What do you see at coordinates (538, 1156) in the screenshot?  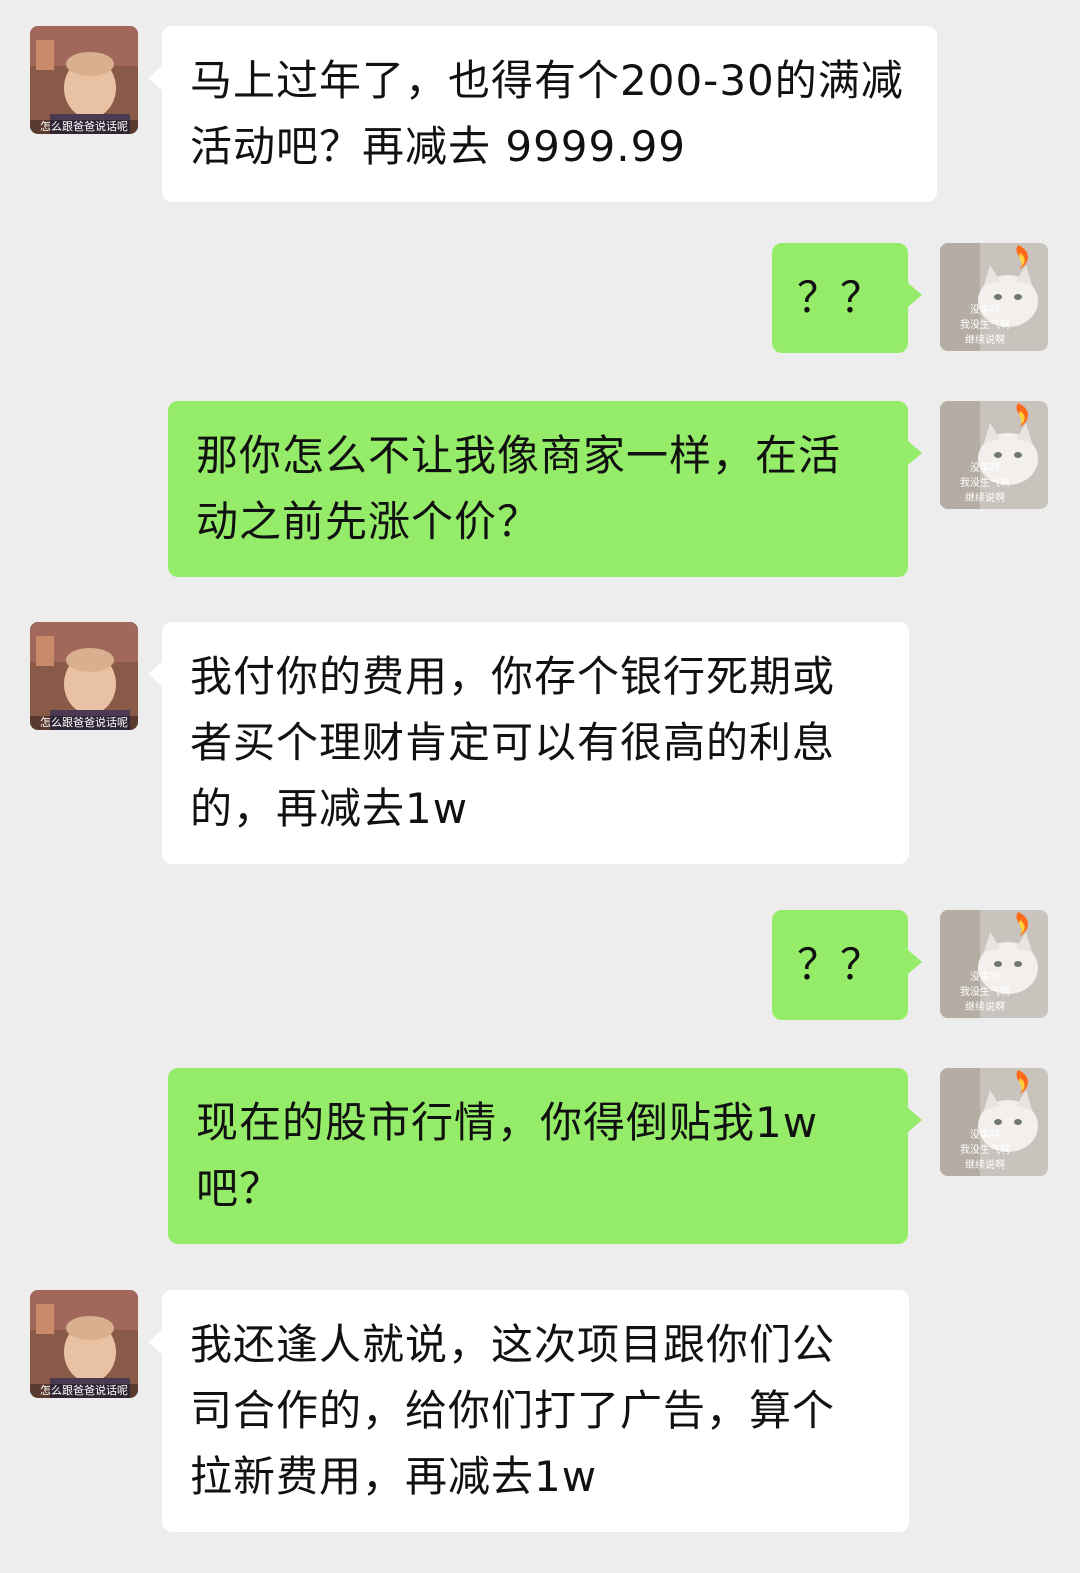 I see `message-bubble-outgoing: 现在的股市行情，你得倒贴我1w 吧？` at bounding box center [538, 1156].